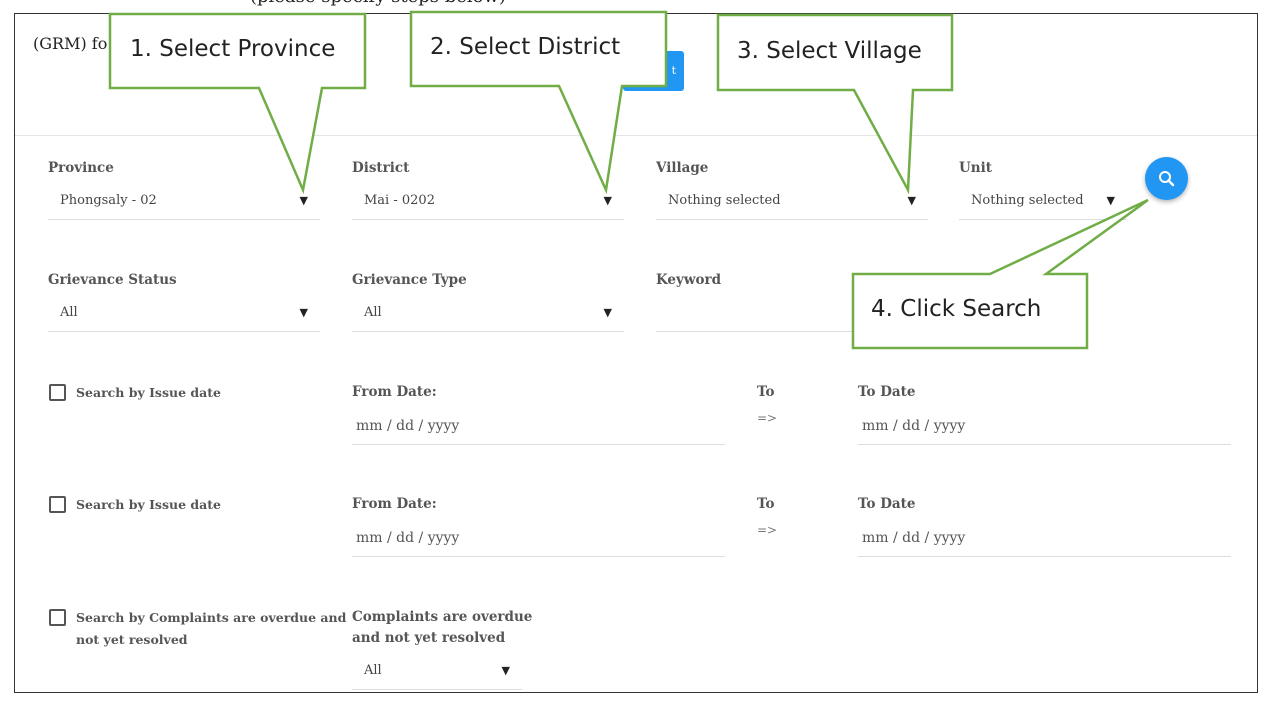  Describe the element at coordinates (132, 639) in the screenshot. I see `overdue-checkbox-label-line2: not yet resolved` at that location.